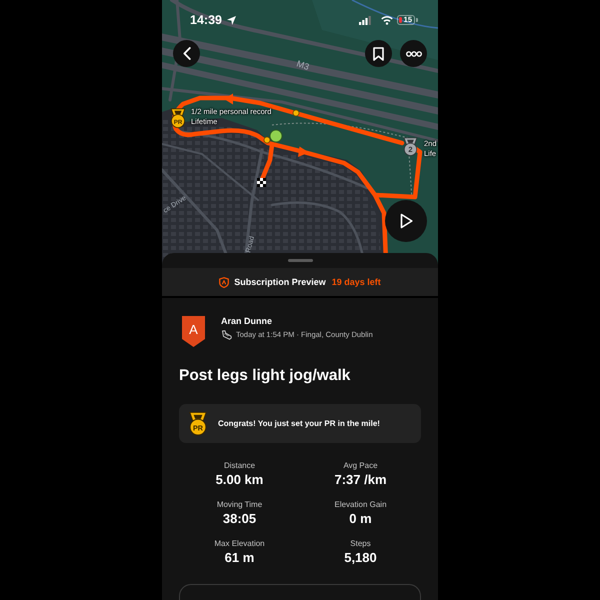  Describe the element at coordinates (226, 335) in the screenshot. I see `shoe-icon` at that location.